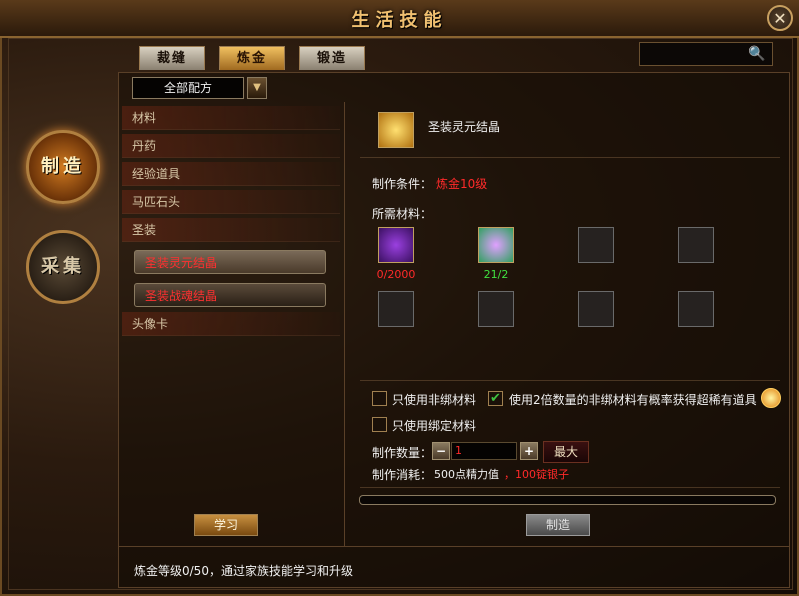  What do you see at coordinates (496, 245) in the screenshot?
I see `gem-material-icon` at bounding box center [496, 245].